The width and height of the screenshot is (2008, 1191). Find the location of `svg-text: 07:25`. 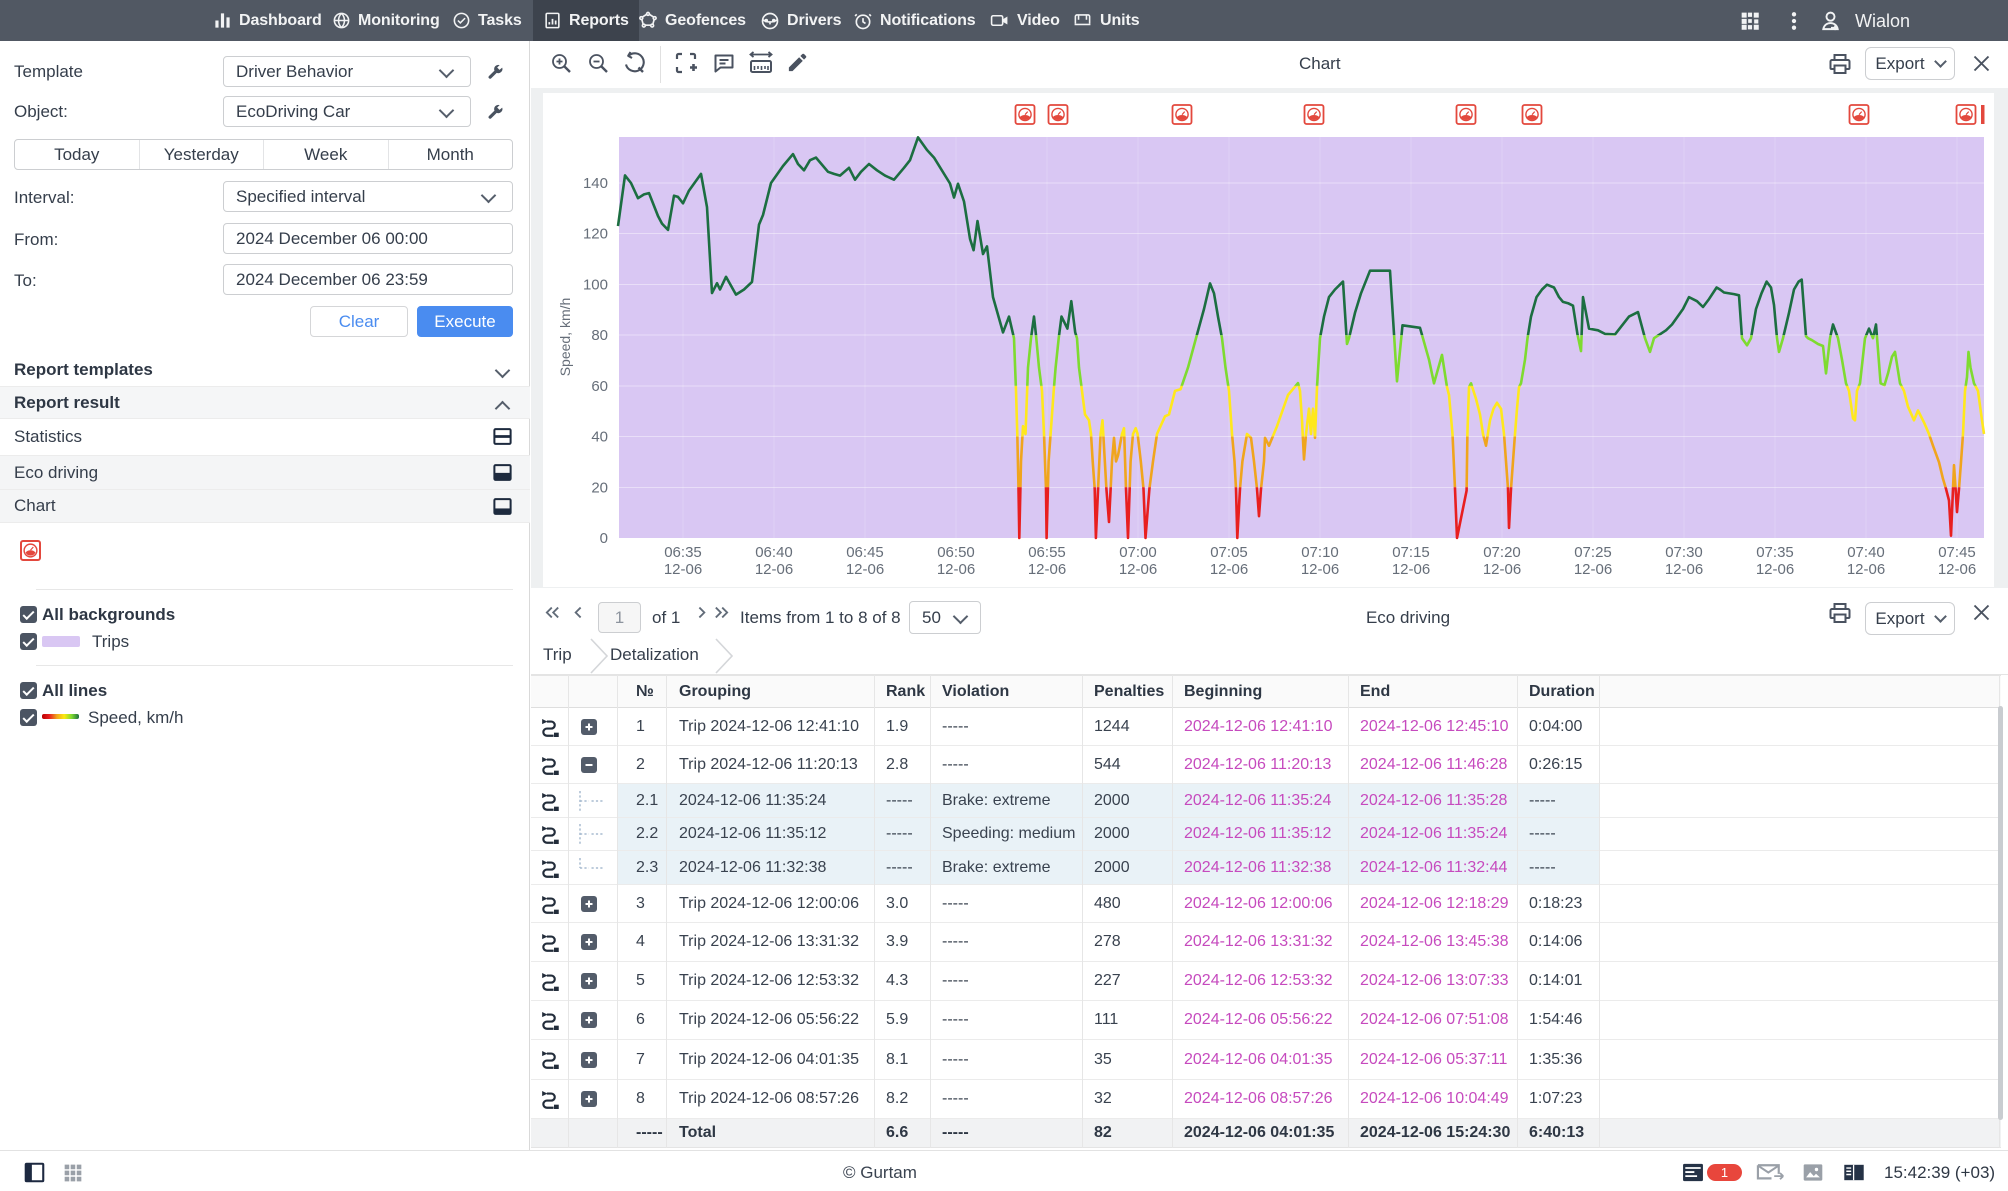

svg-text: 07:25 is located at coordinates (1593, 552).